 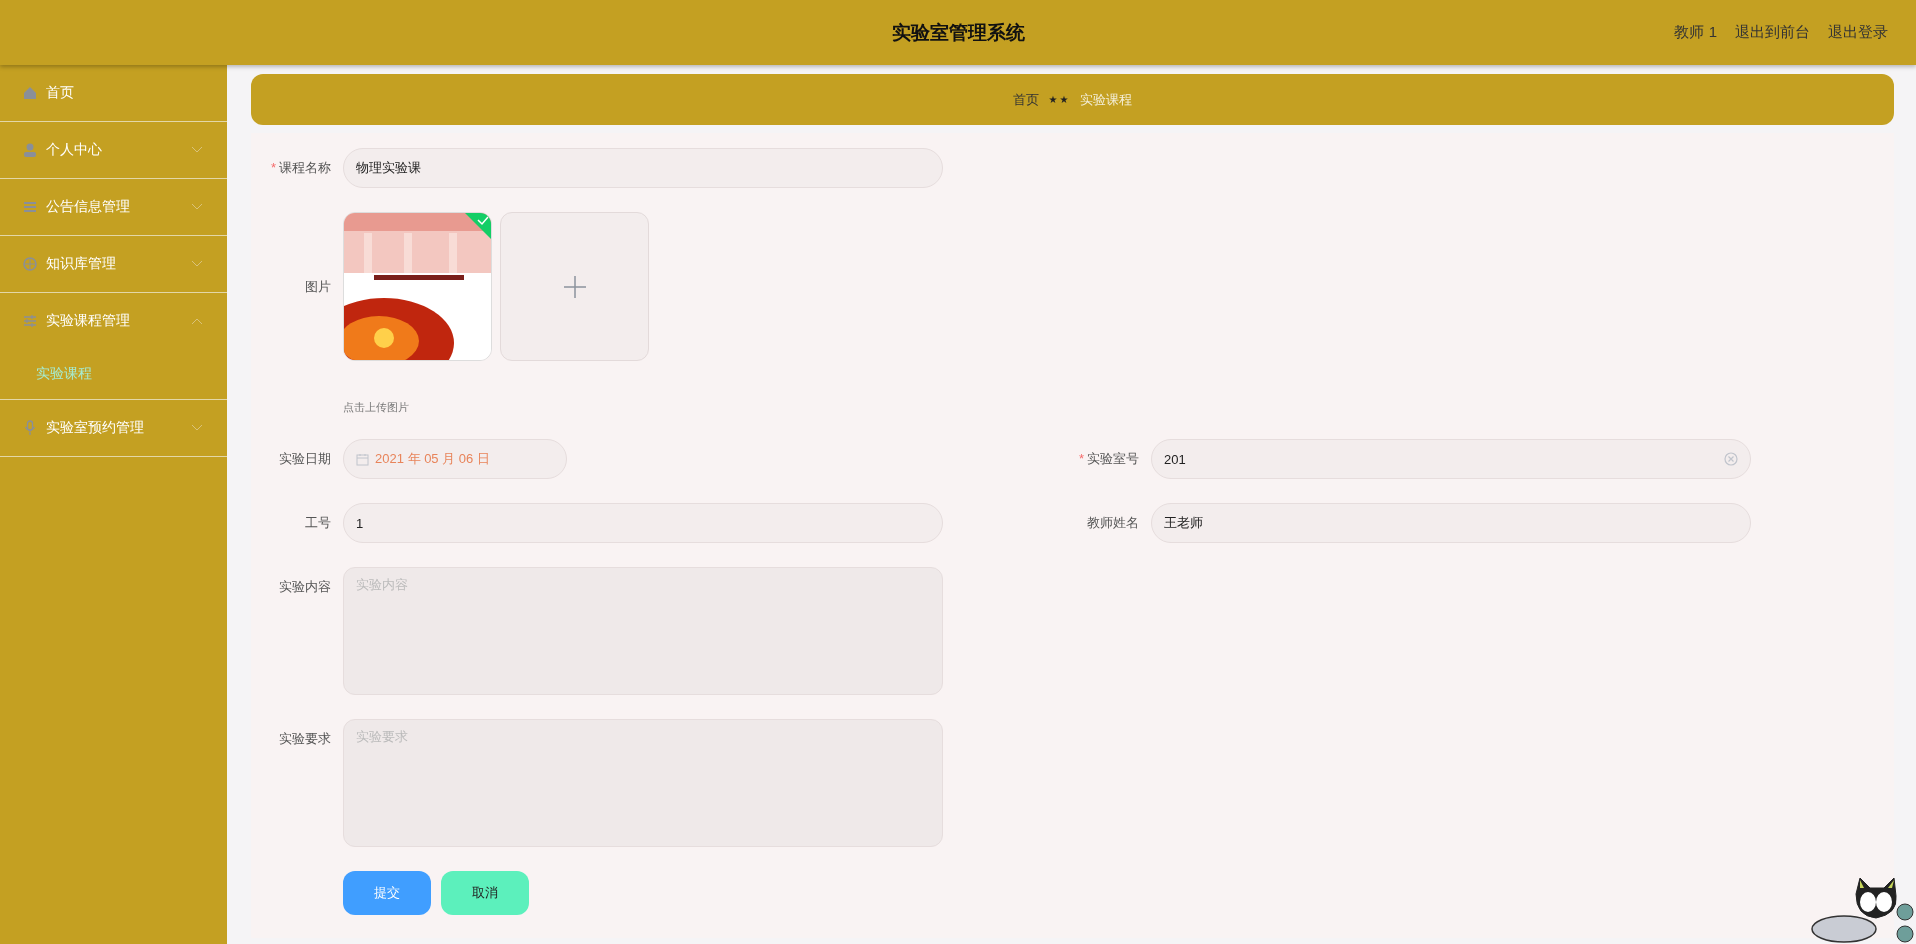 What do you see at coordinates (113, 150) in the screenshot?
I see `sidebar-item: 个人中心` at bounding box center [113, 150].